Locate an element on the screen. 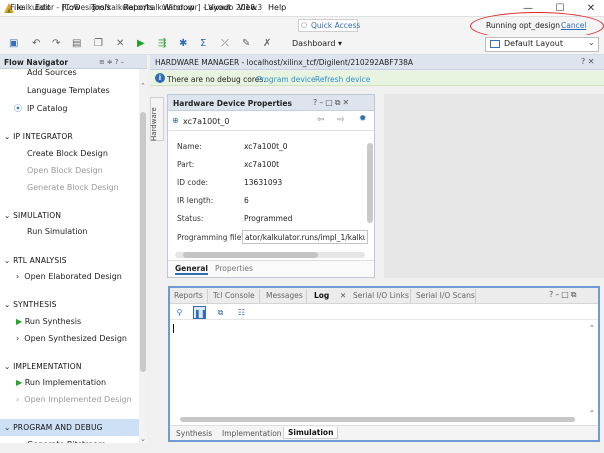  debug-icon: ⤫ is located at coordinates (225, 43).